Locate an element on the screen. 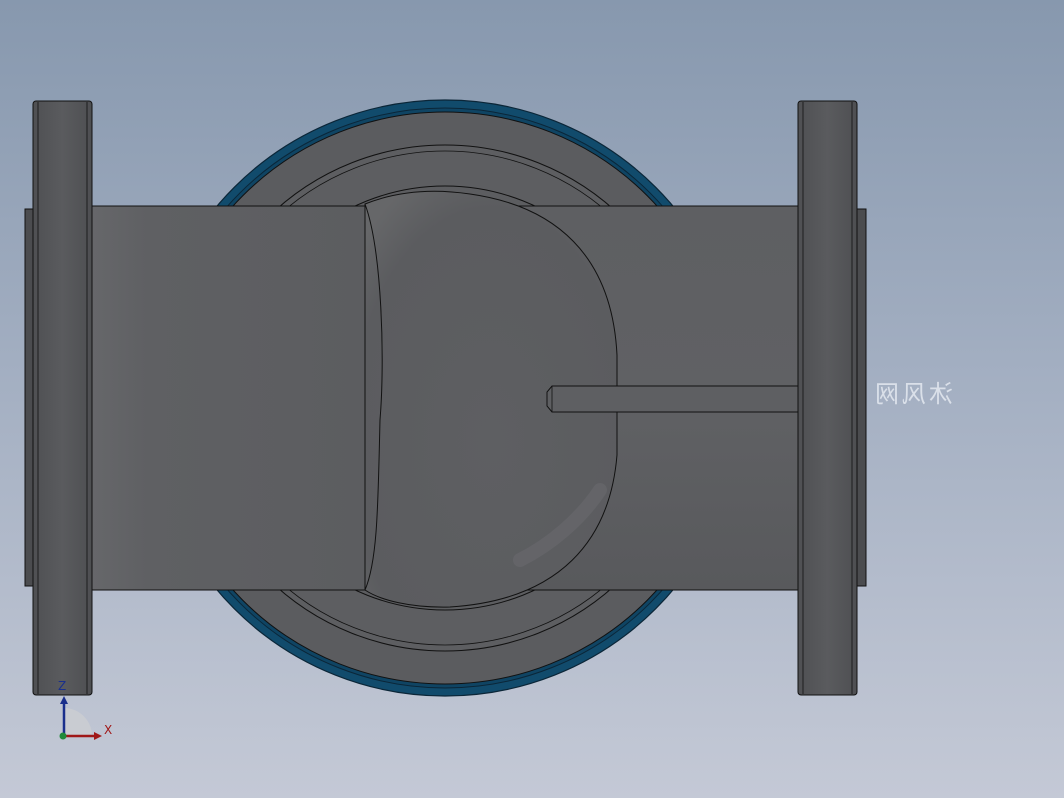 Image resolution: width=1064 pixels, height=798 pixels. x-axis-label: X is located at coordinates (108, 730).